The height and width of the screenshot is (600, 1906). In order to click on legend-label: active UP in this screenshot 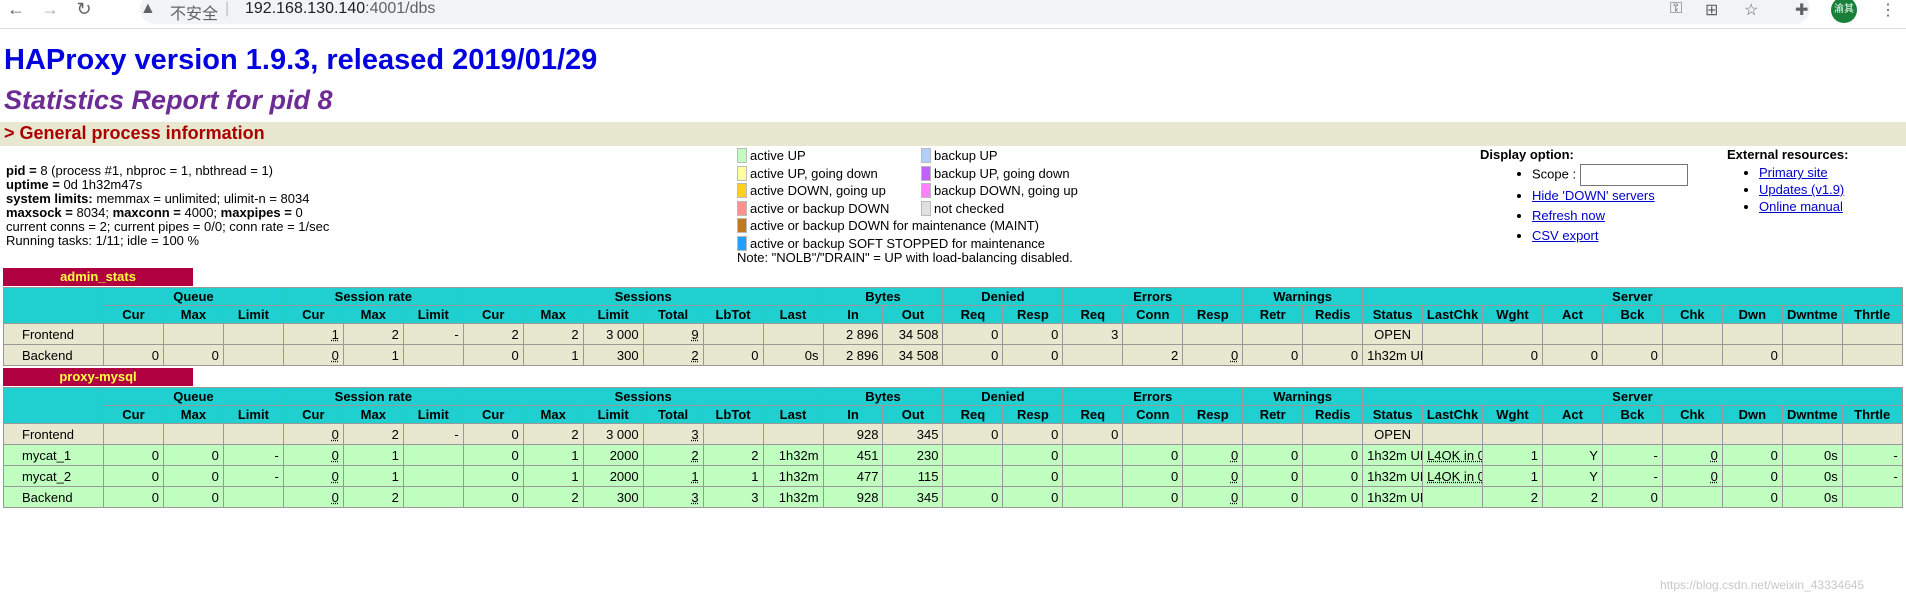, I will do `click(778, 155)`.